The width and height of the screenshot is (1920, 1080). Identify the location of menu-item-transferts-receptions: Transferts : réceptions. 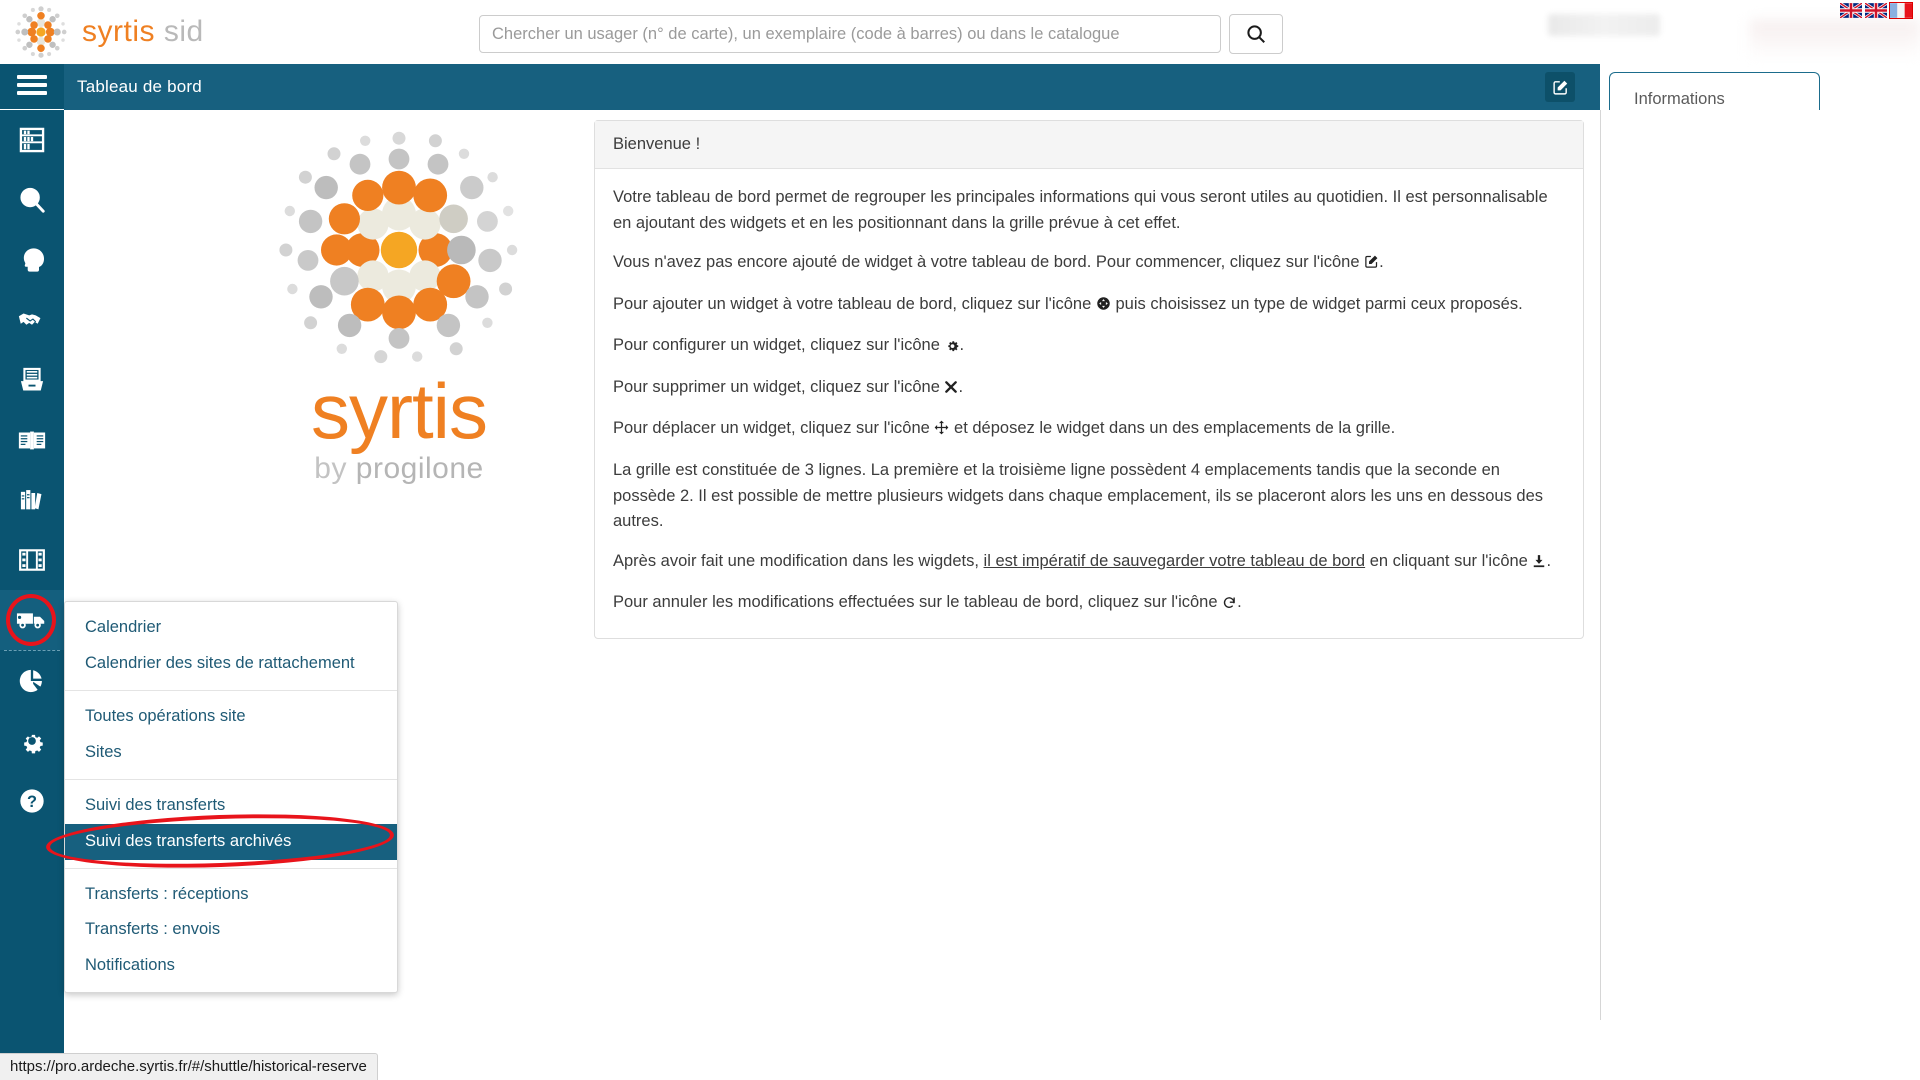
(231, 895).